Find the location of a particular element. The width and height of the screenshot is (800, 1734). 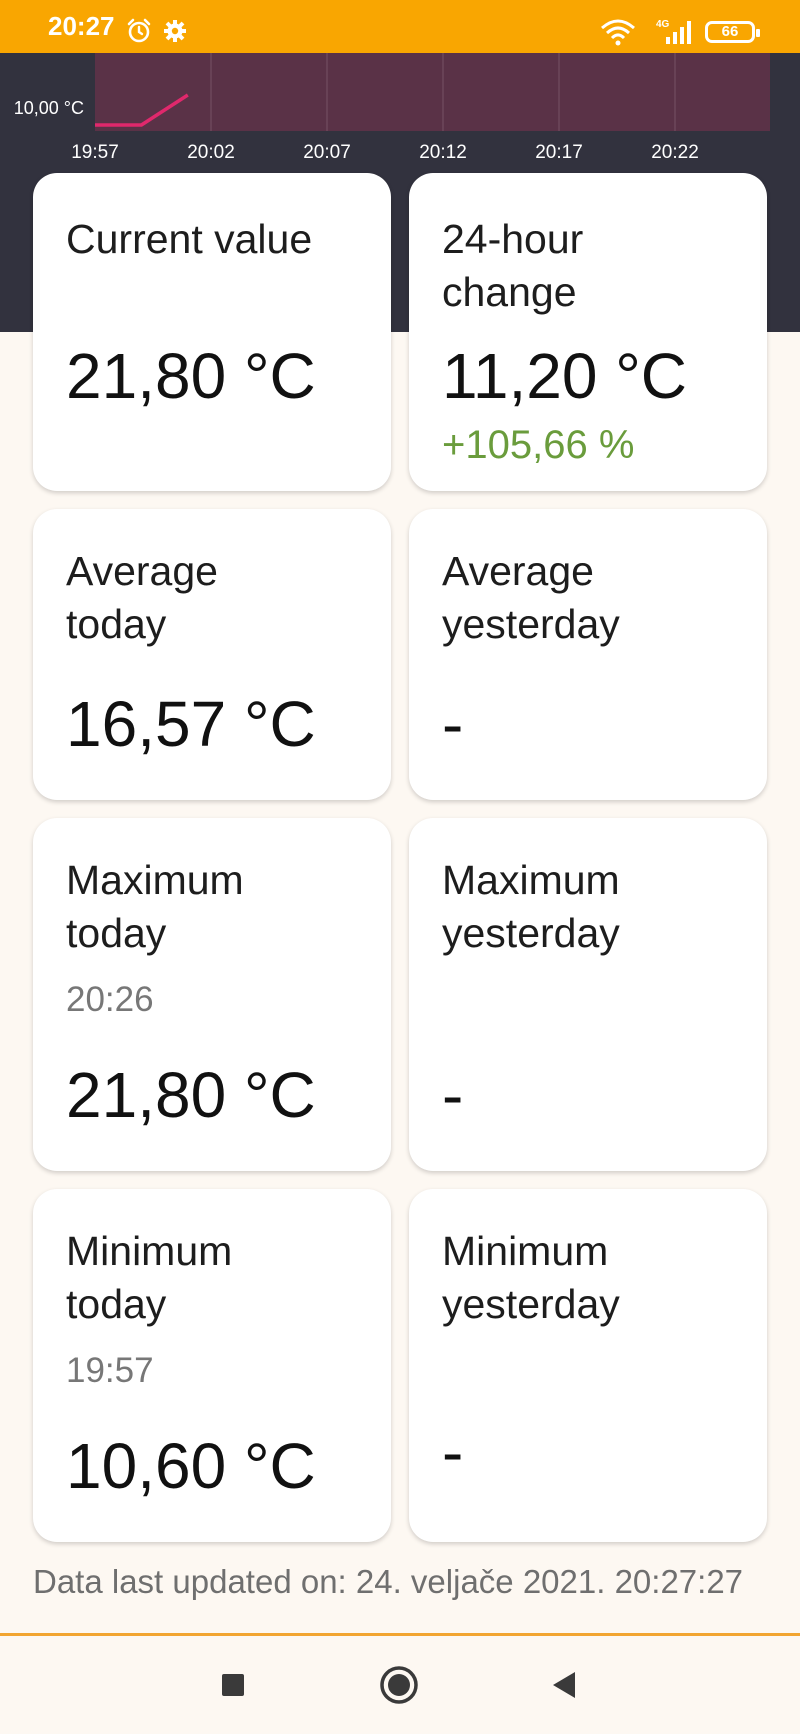

card-maximum-today: Maximum today 20:26 21,80 °C is located at coordinates (212, 994).